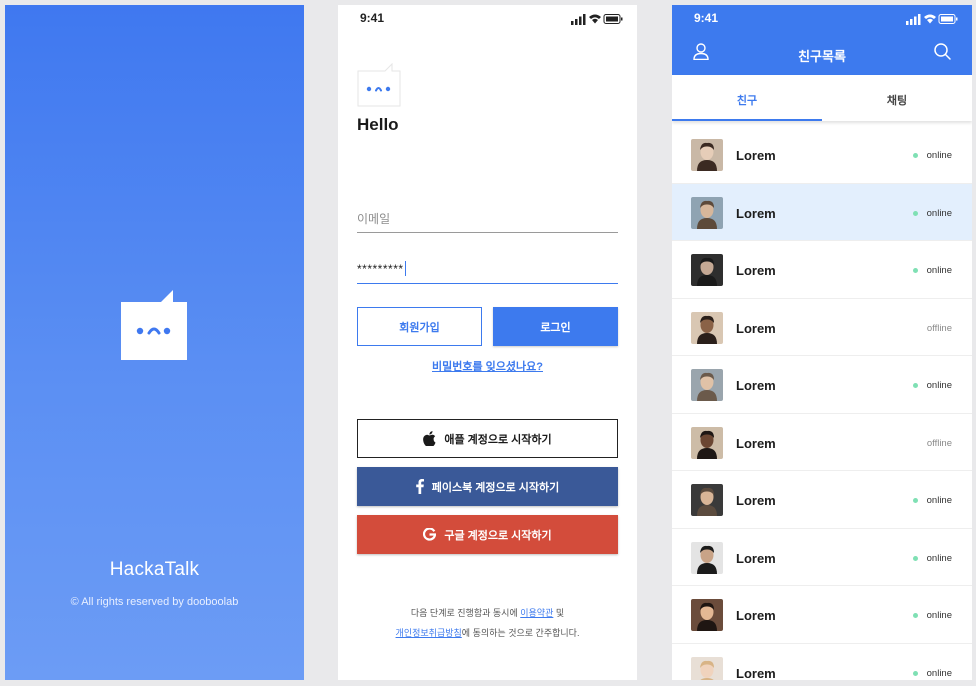 The width and height of the screenshot is (976, 686). What do you see at coordinates (429, 633) in the screenshot?
I see `privacy-policy-link: 개인정보취급방침` at bounding box center [429, 633].